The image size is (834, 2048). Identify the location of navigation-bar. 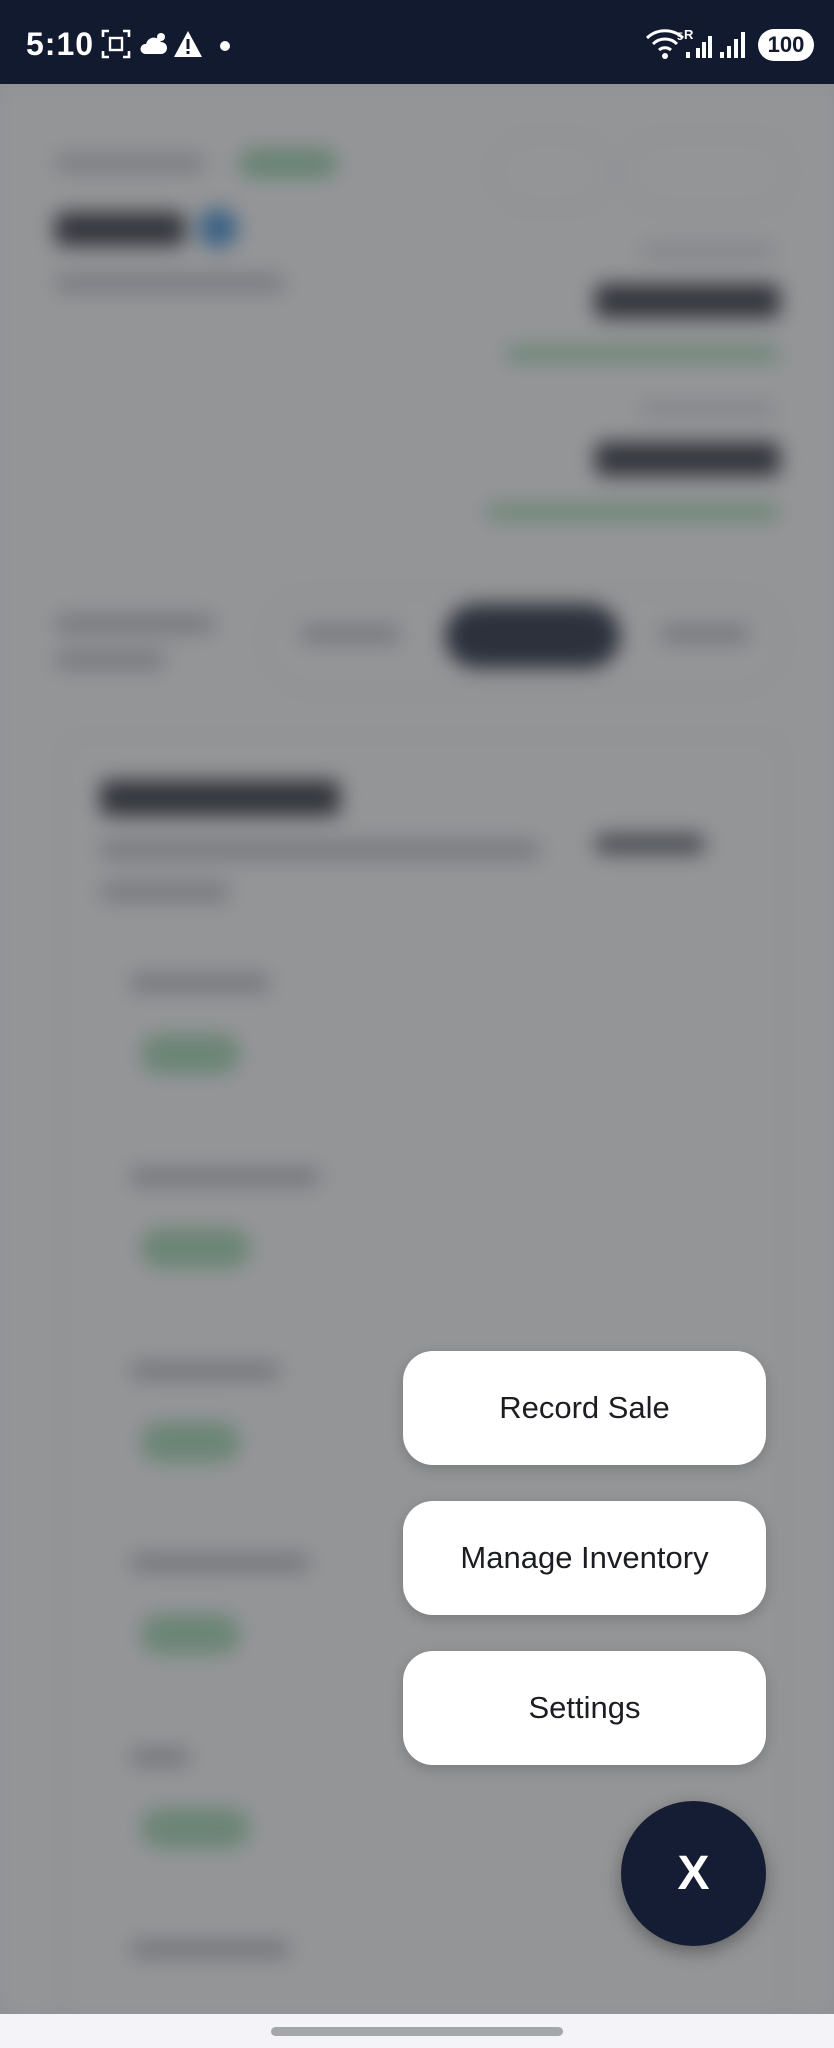
(417, 2031).